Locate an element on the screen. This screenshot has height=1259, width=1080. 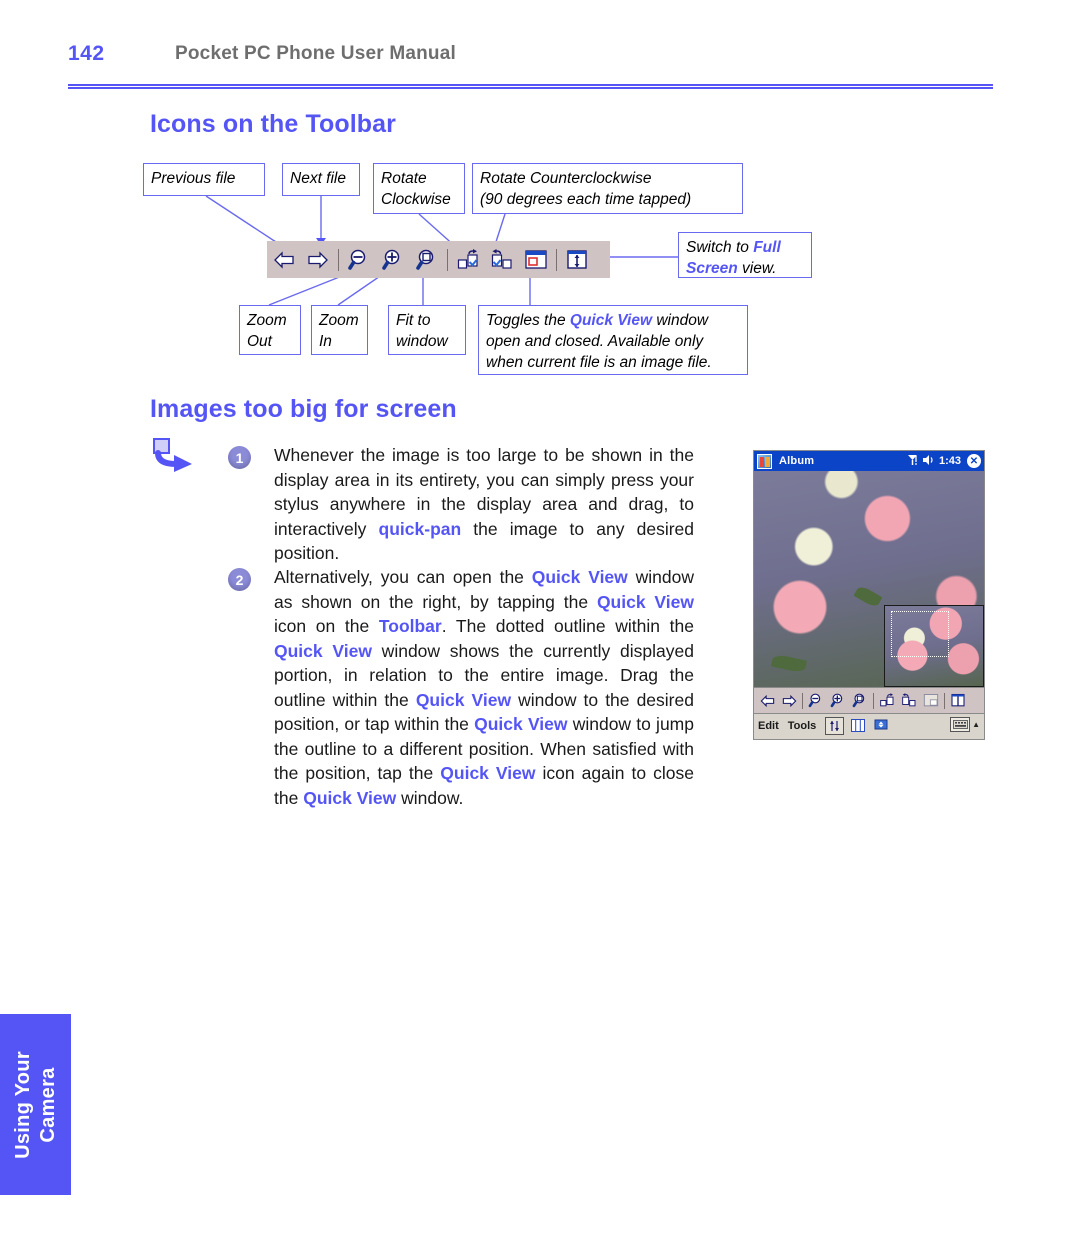
signal-icon is located at coordinates (912, 461).